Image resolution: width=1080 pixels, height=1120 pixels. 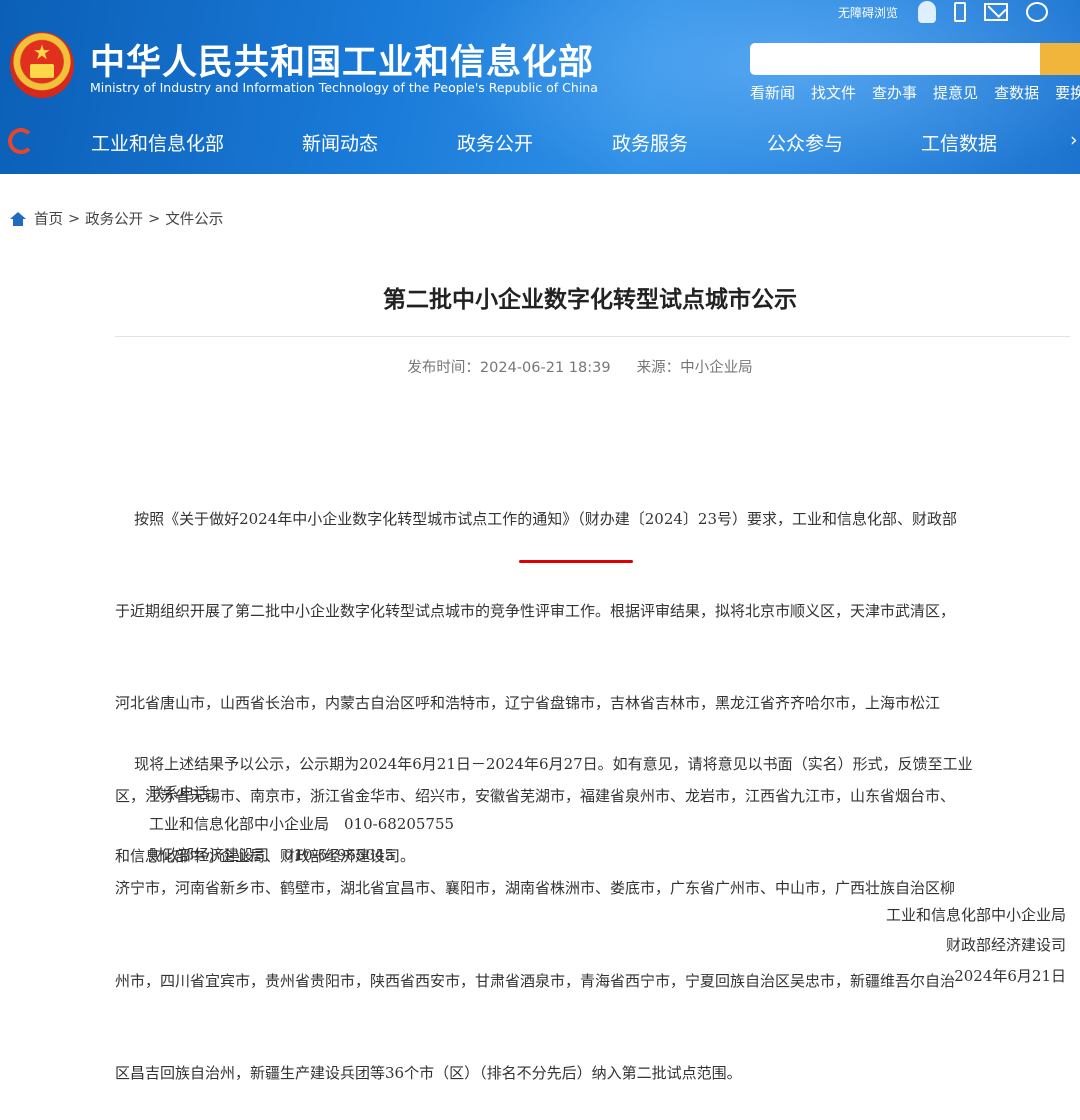 What do you see at coordinates (952, 12) in the screenshot?
I see `top-toolbar: 无障碍浏览` at bounding box center [952, 12].